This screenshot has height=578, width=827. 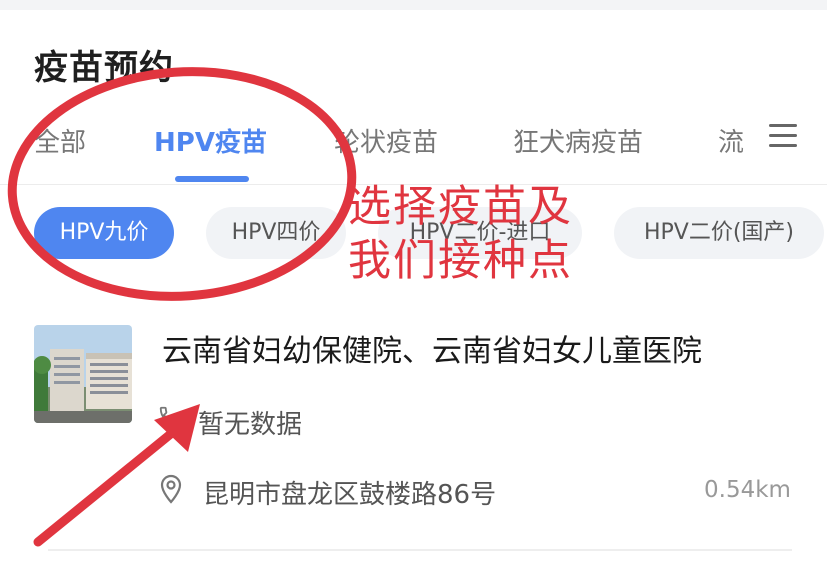 What do you see at coordinates (460, 234) in the screenshot?
I see `annotation-text: 选择疫苗及 我们接种点` at bounding box center [460, 234].